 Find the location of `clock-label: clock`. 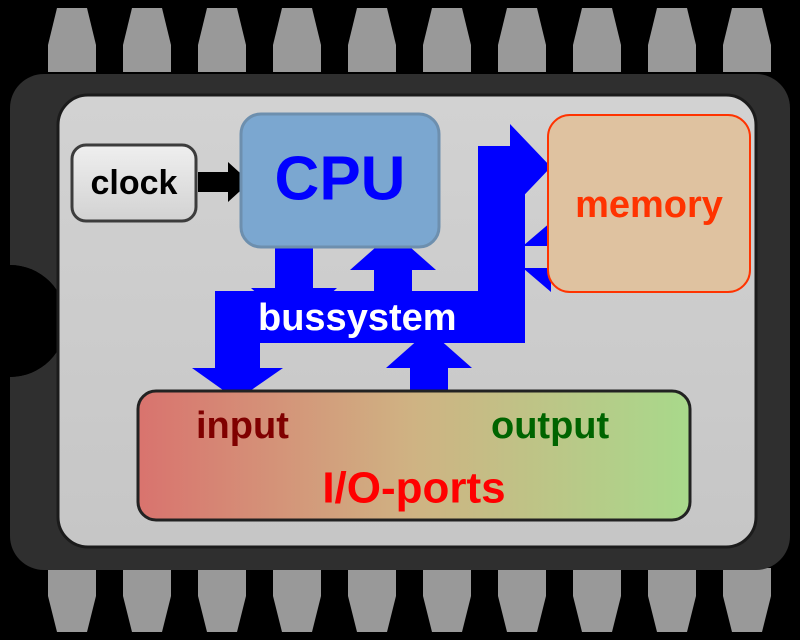

clock-label: clock is located at coordinates (134, 183).